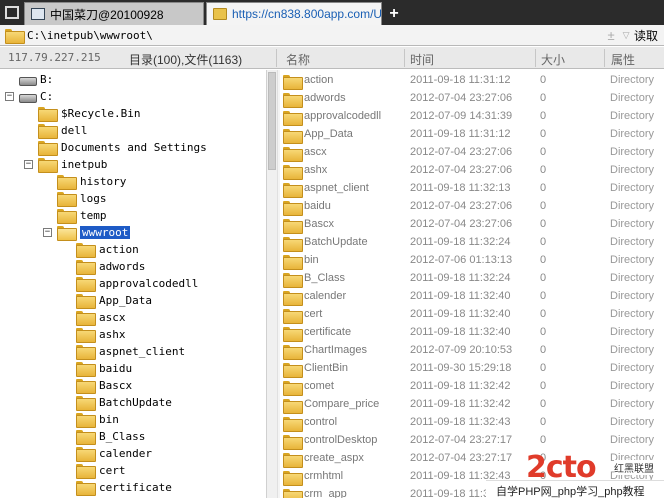  I want to click on file-row: Bascx 2012-07-04 23:27:06 0 Directory, so click(472, 225).